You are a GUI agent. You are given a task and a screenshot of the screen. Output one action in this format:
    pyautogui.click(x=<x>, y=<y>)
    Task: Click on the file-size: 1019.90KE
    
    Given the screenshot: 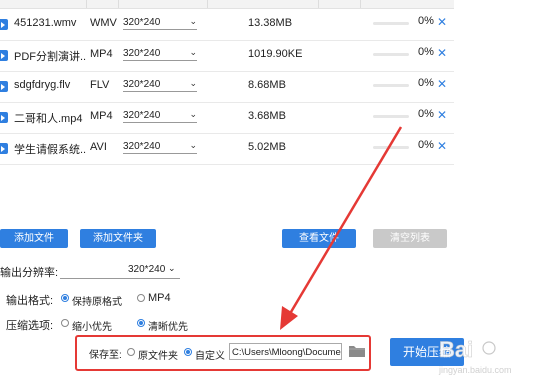 What is the action you would take?
    pyautogui.click(x=275, y=54)
    